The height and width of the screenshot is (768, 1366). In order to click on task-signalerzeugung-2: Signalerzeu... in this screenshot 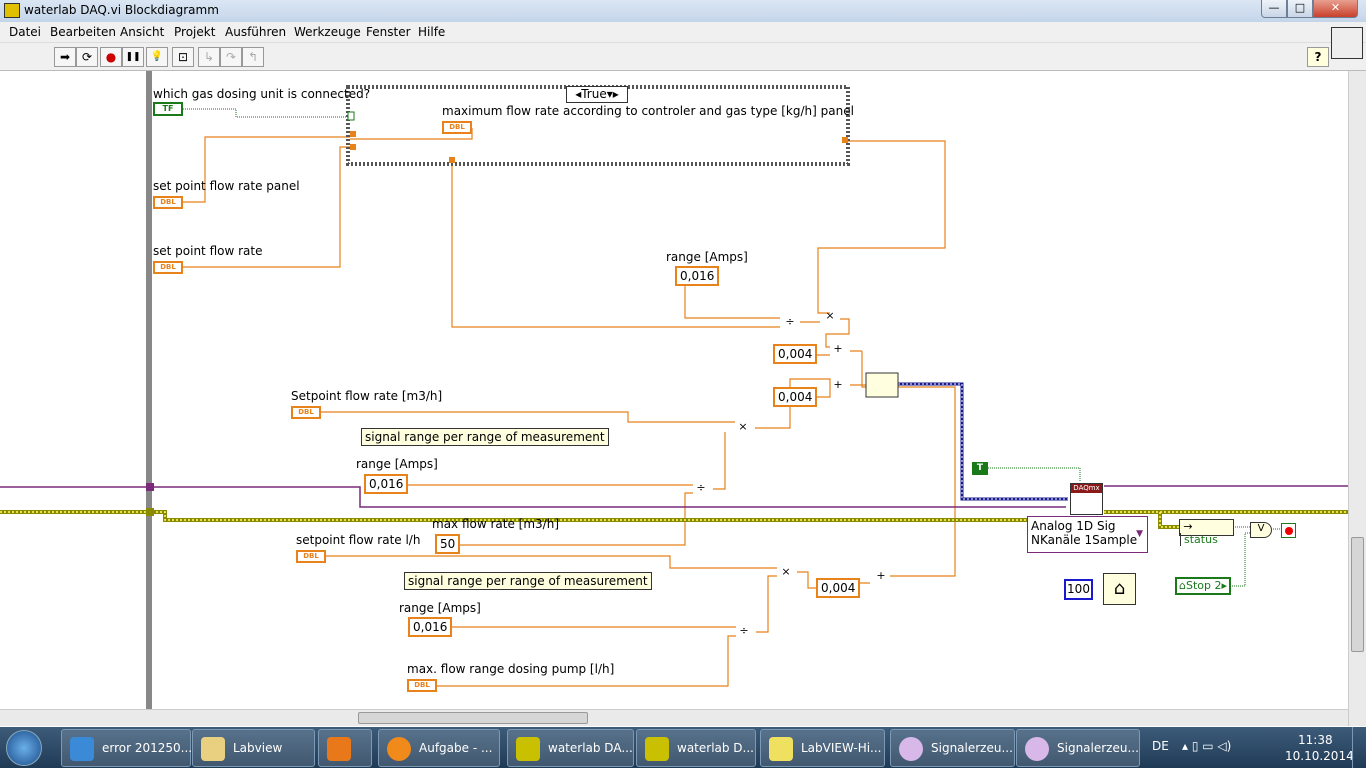, I will do `click(1078, 748)`.